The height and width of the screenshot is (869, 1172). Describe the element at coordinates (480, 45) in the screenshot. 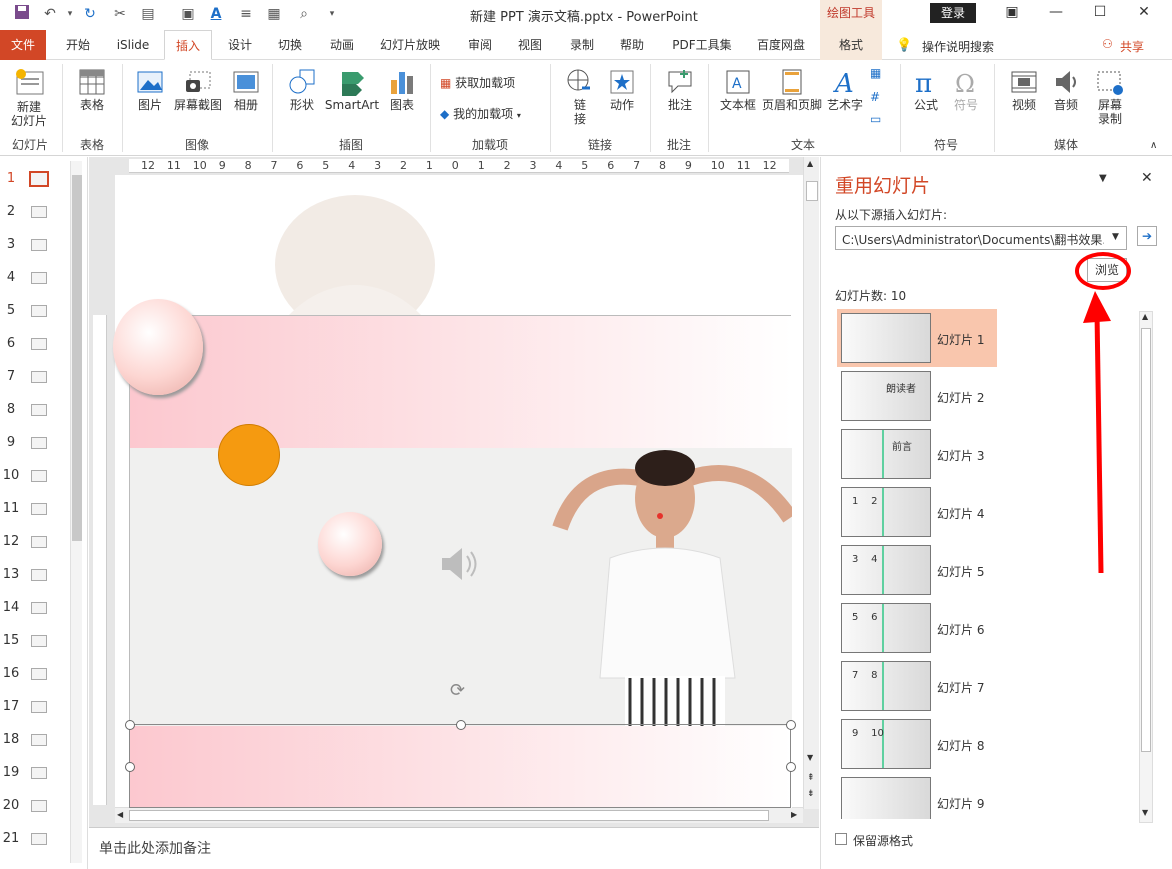

I see `tab-review: 审阅` at that location.